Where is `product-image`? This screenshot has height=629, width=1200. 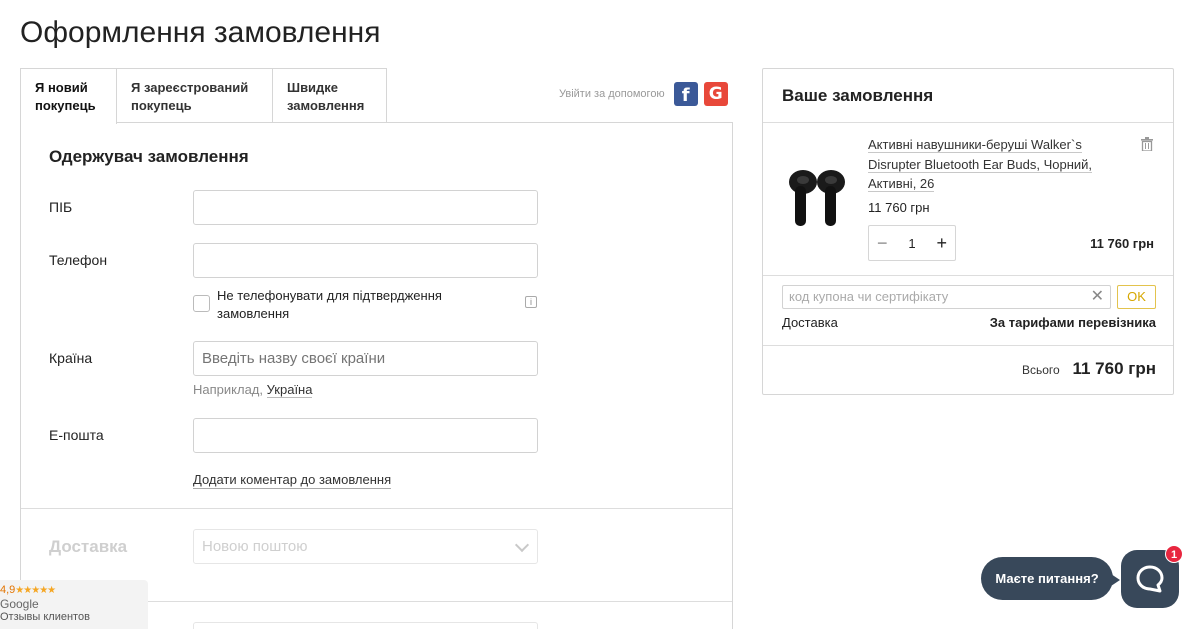 product-image is located at coordinates (818, 199).